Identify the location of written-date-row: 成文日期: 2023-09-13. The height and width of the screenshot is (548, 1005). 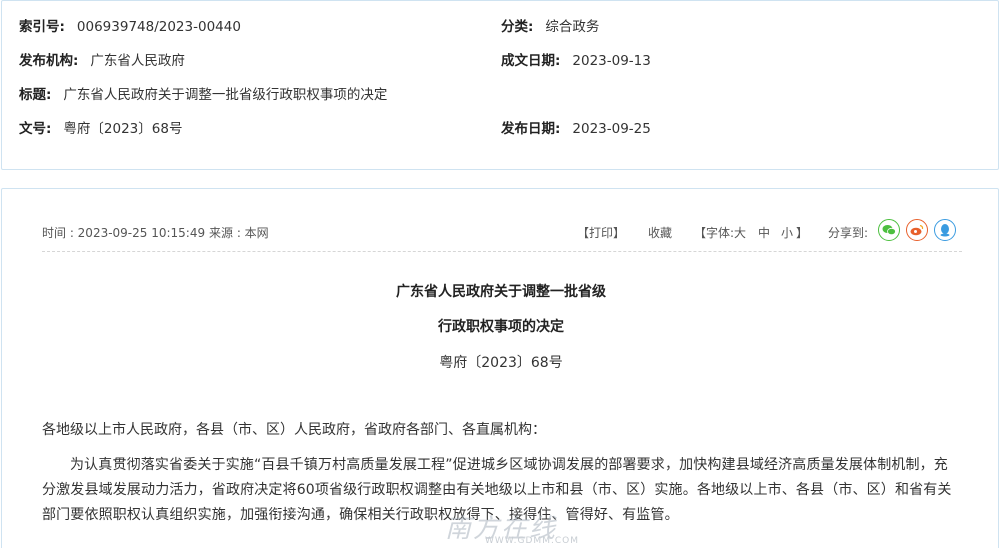
(576, 61).